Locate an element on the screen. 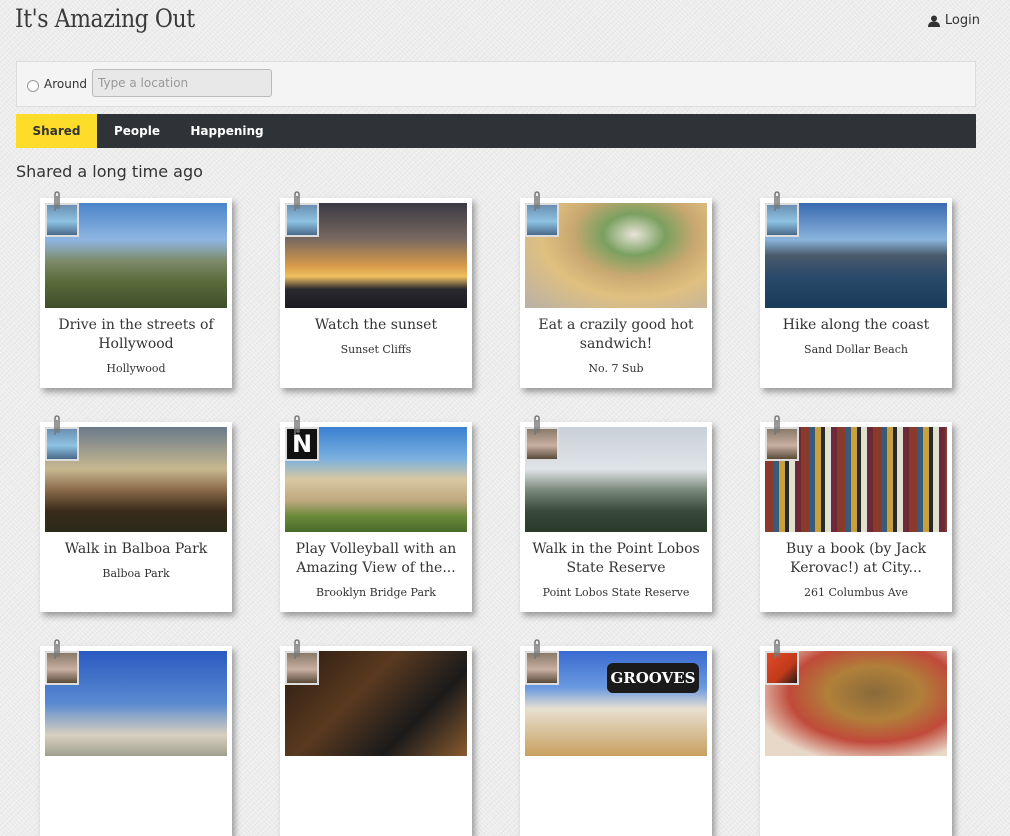  card-place: Hollywood is located at coordinates (136, 368).